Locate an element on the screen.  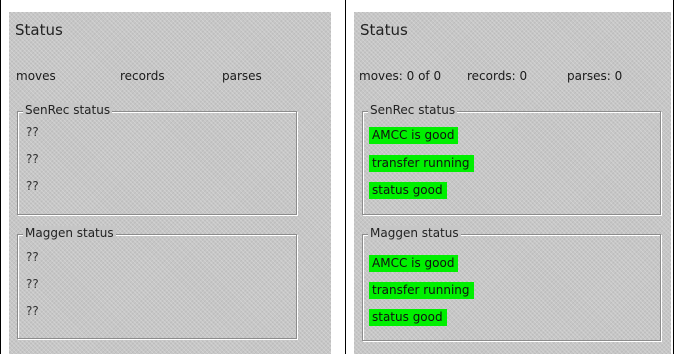
counts-row: moves records parses is located at coordinates (170, 77).